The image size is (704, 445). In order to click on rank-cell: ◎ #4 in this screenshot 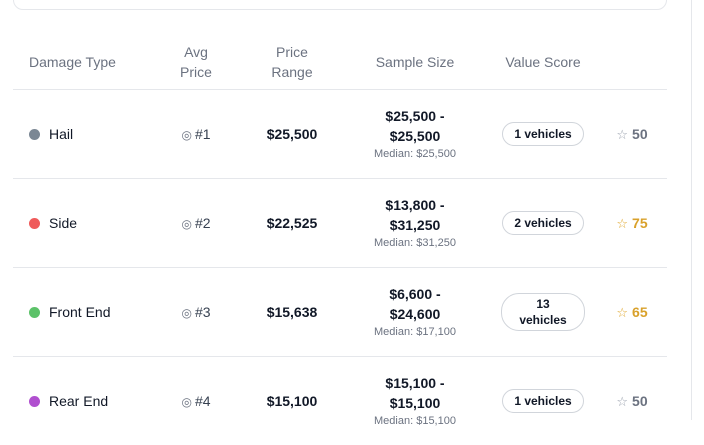, I will do `click(196, 401)`.